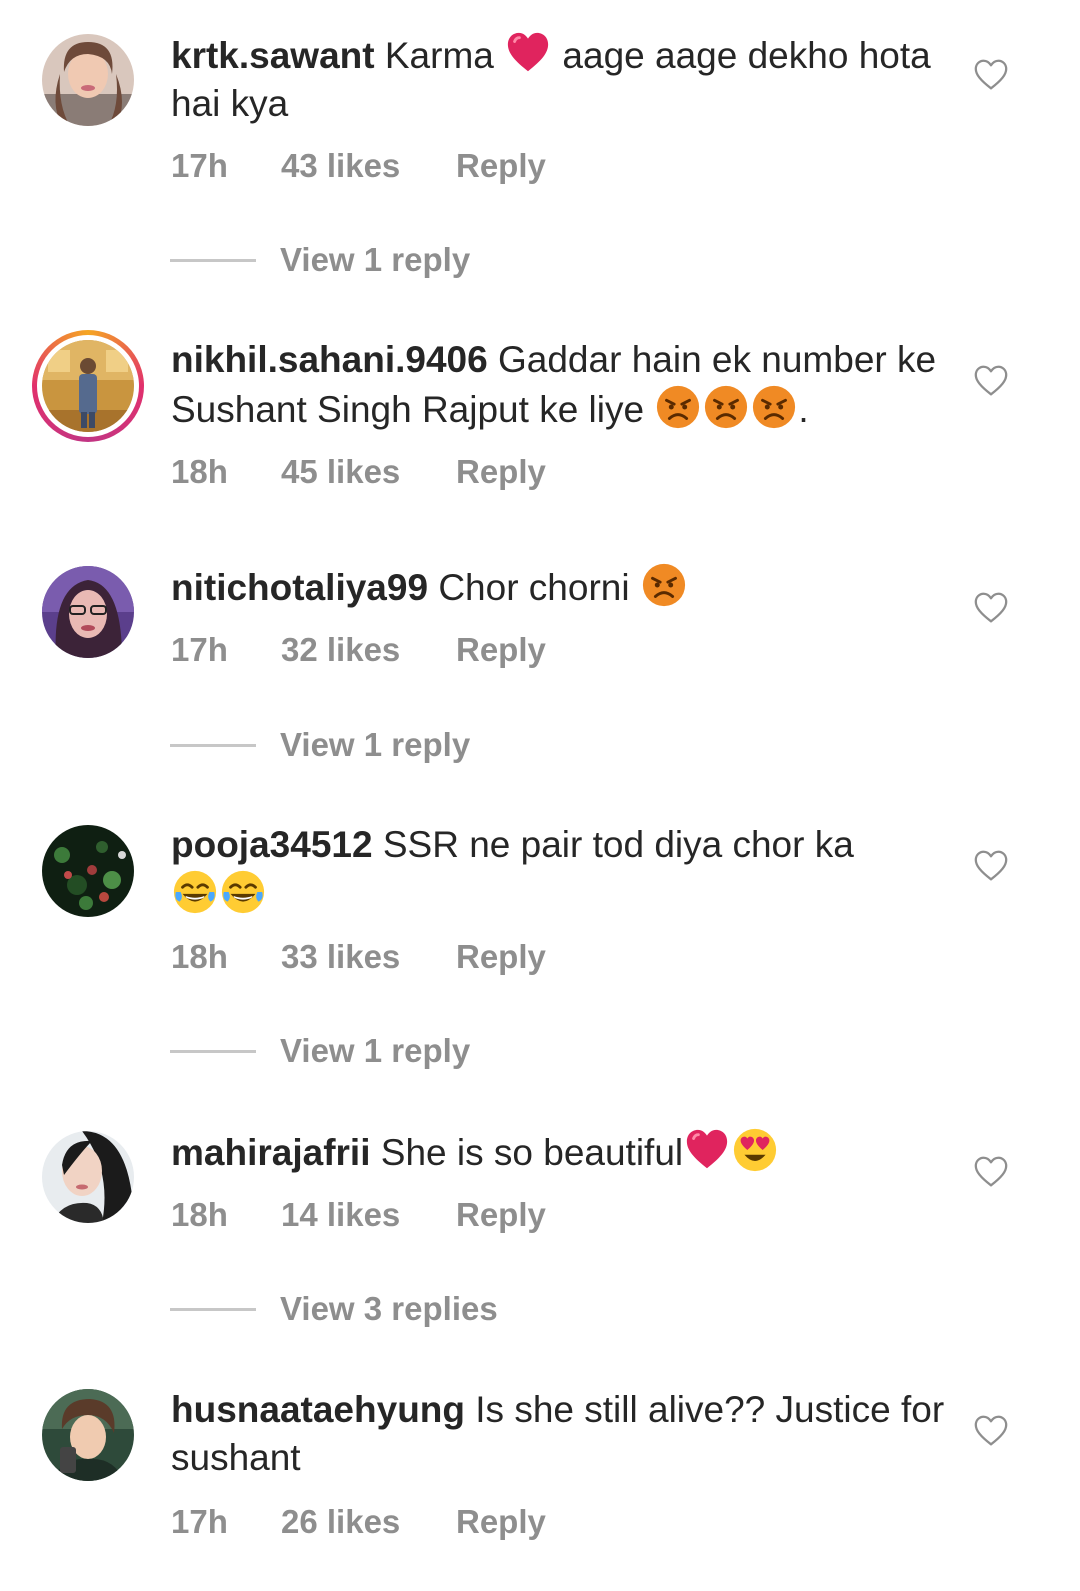  I want to click on comment-meta: 18h 45 likes Reply, so click(358, 472).